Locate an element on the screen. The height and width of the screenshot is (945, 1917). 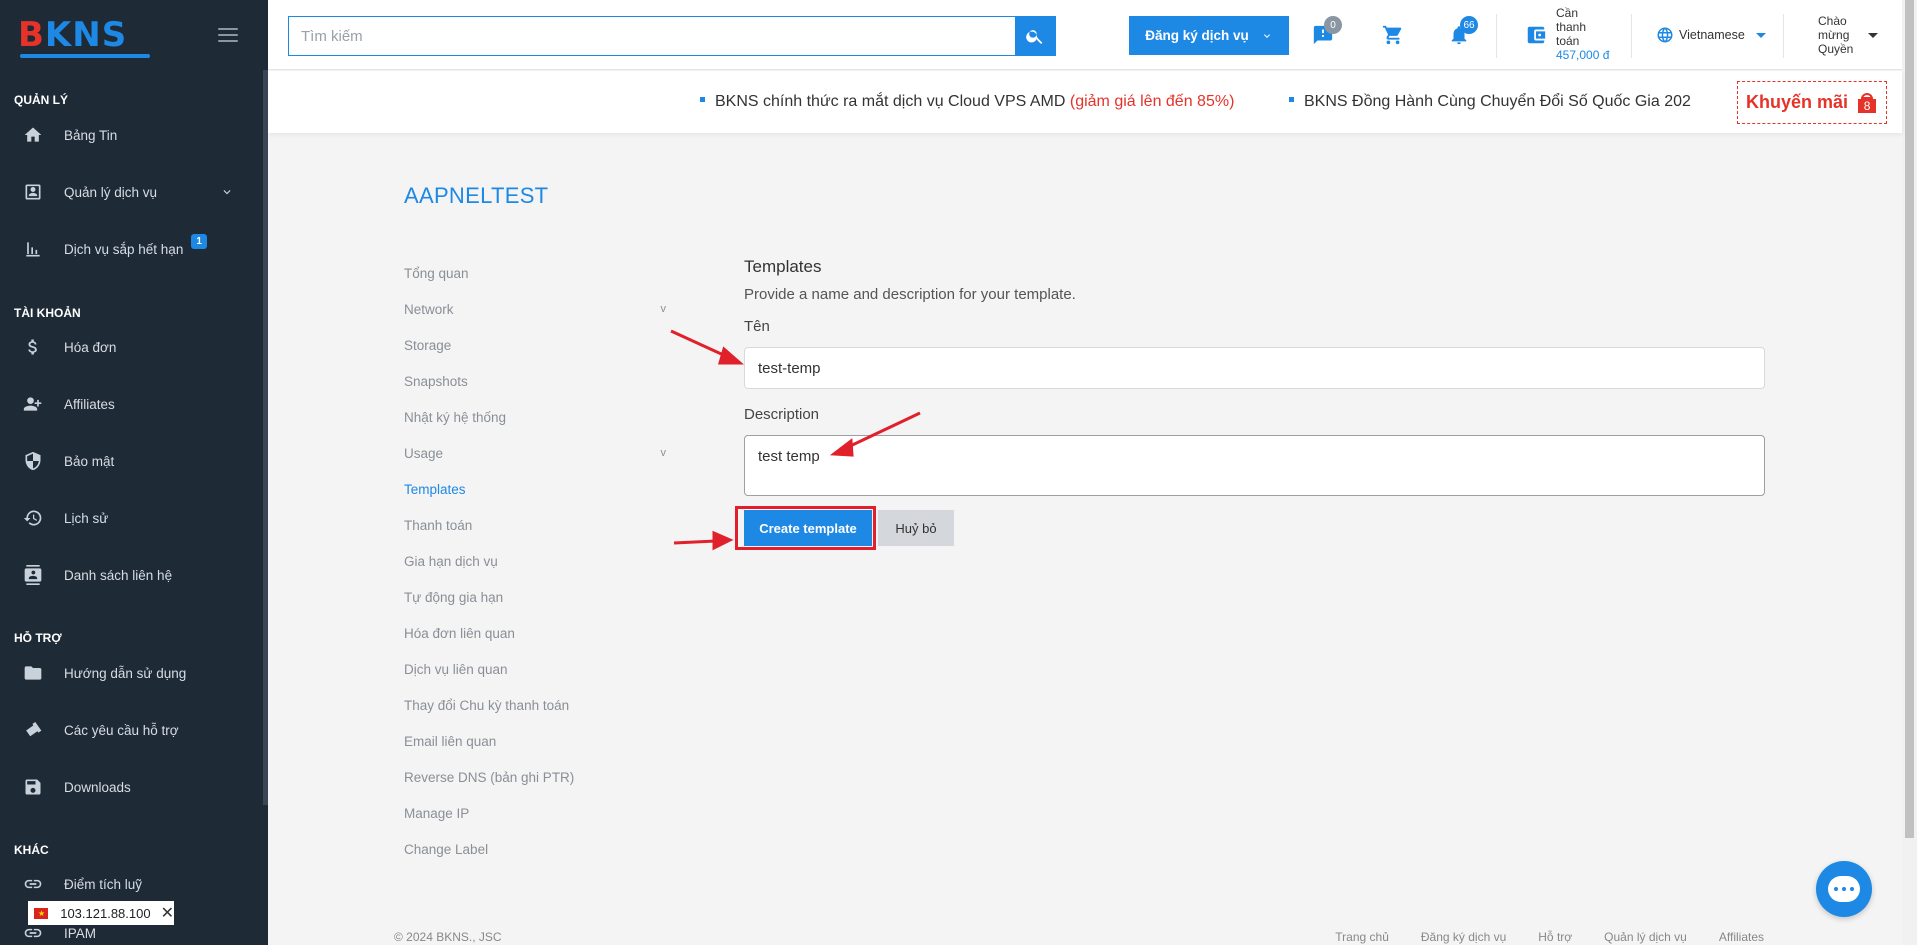
sidebar-item-bang-tin: Bảng Tin is located at coordinates (131, 135).